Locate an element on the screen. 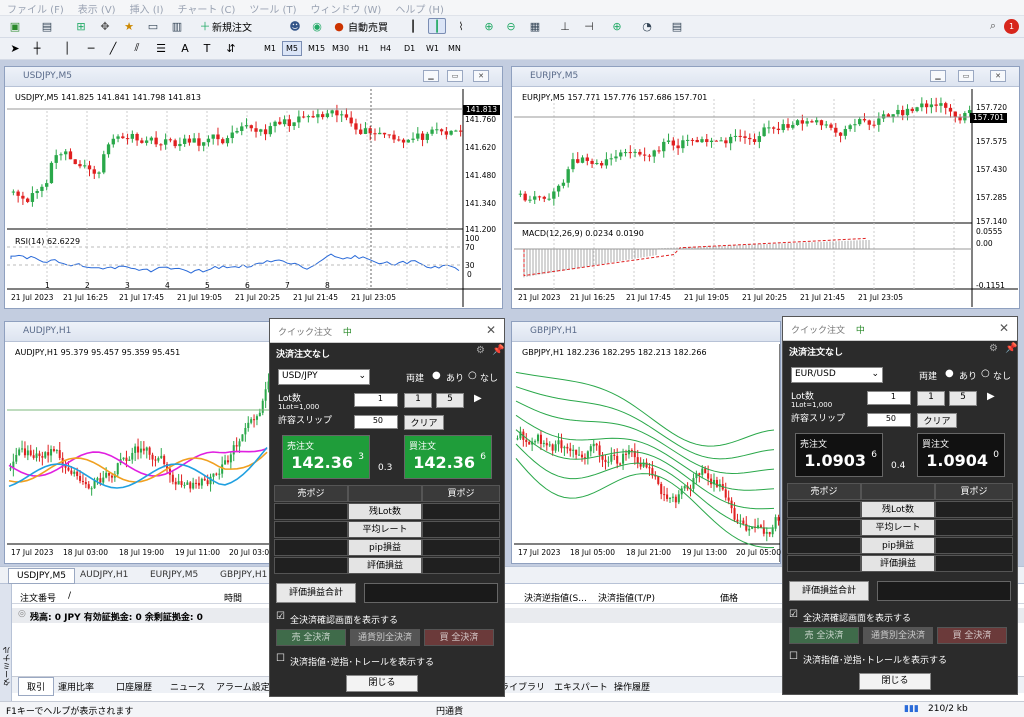 The width and height of the screenshot is (1024, 717). candle-chart-icon: ┃ is located at coordinates (437, 26).